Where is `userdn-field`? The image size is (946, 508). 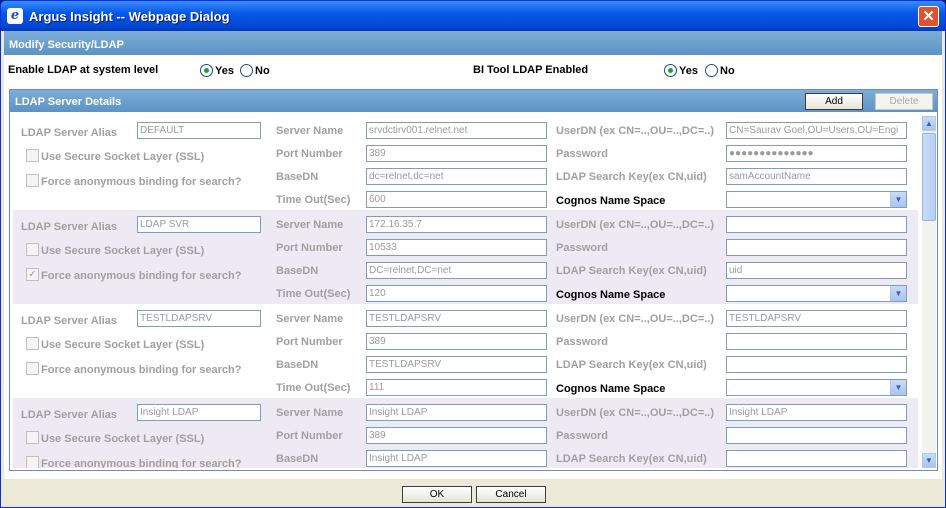 userdn-field is located at coordinates (816, 224).